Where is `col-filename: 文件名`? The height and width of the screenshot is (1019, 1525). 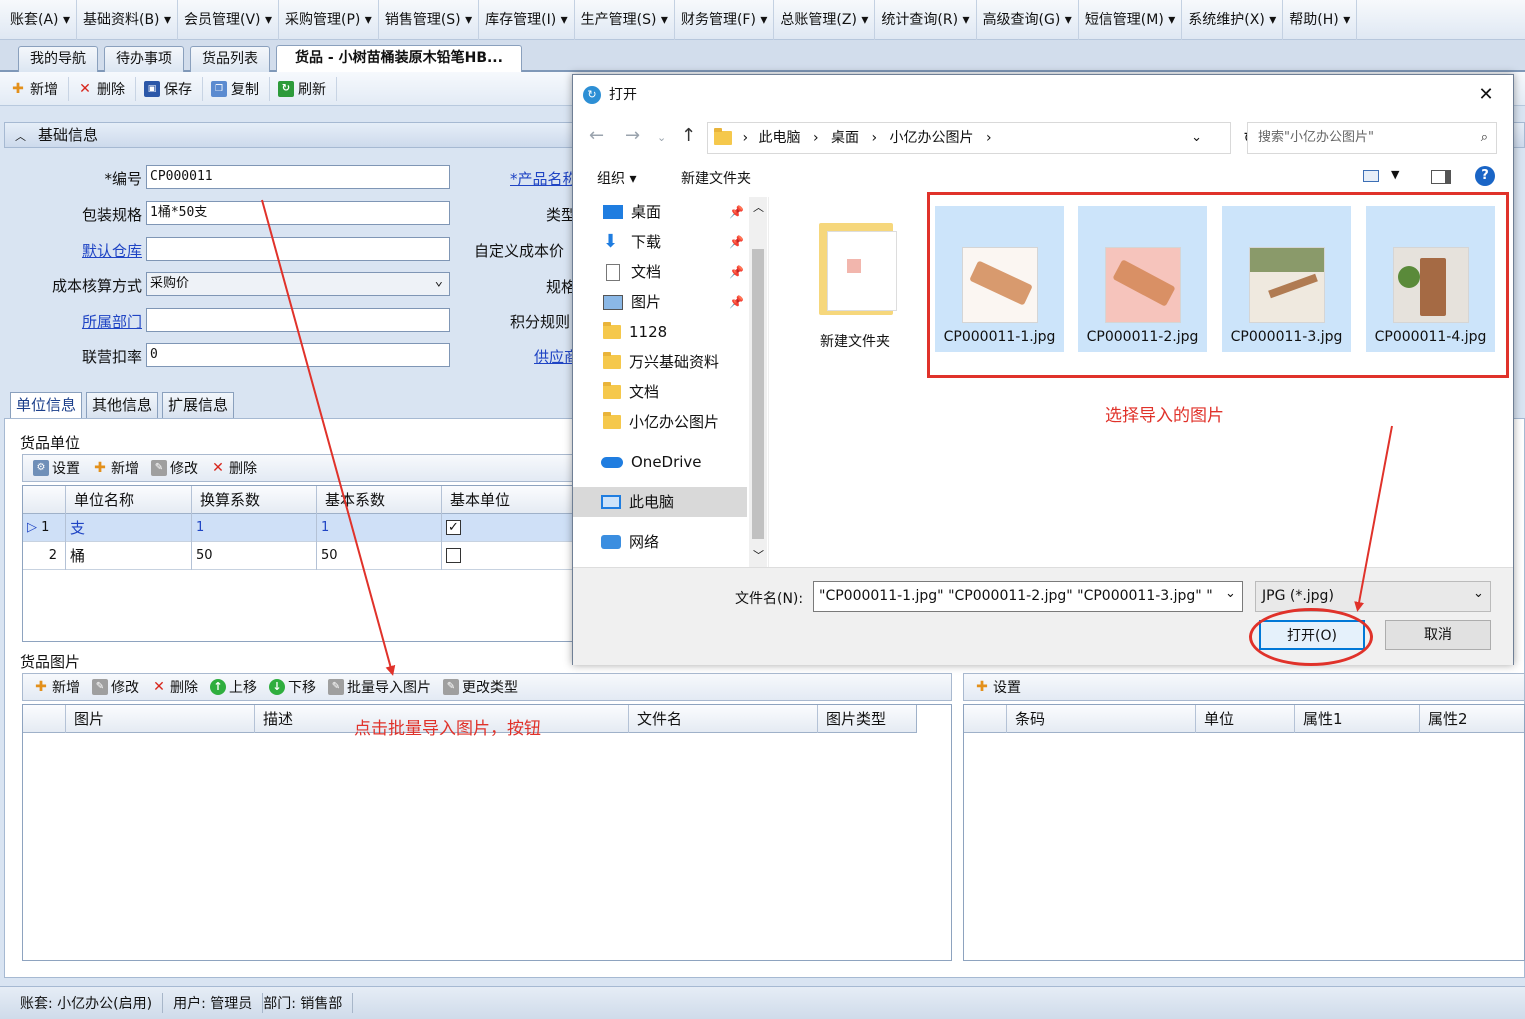 col-filename: 文件名 is located at coordinates (723, 719).